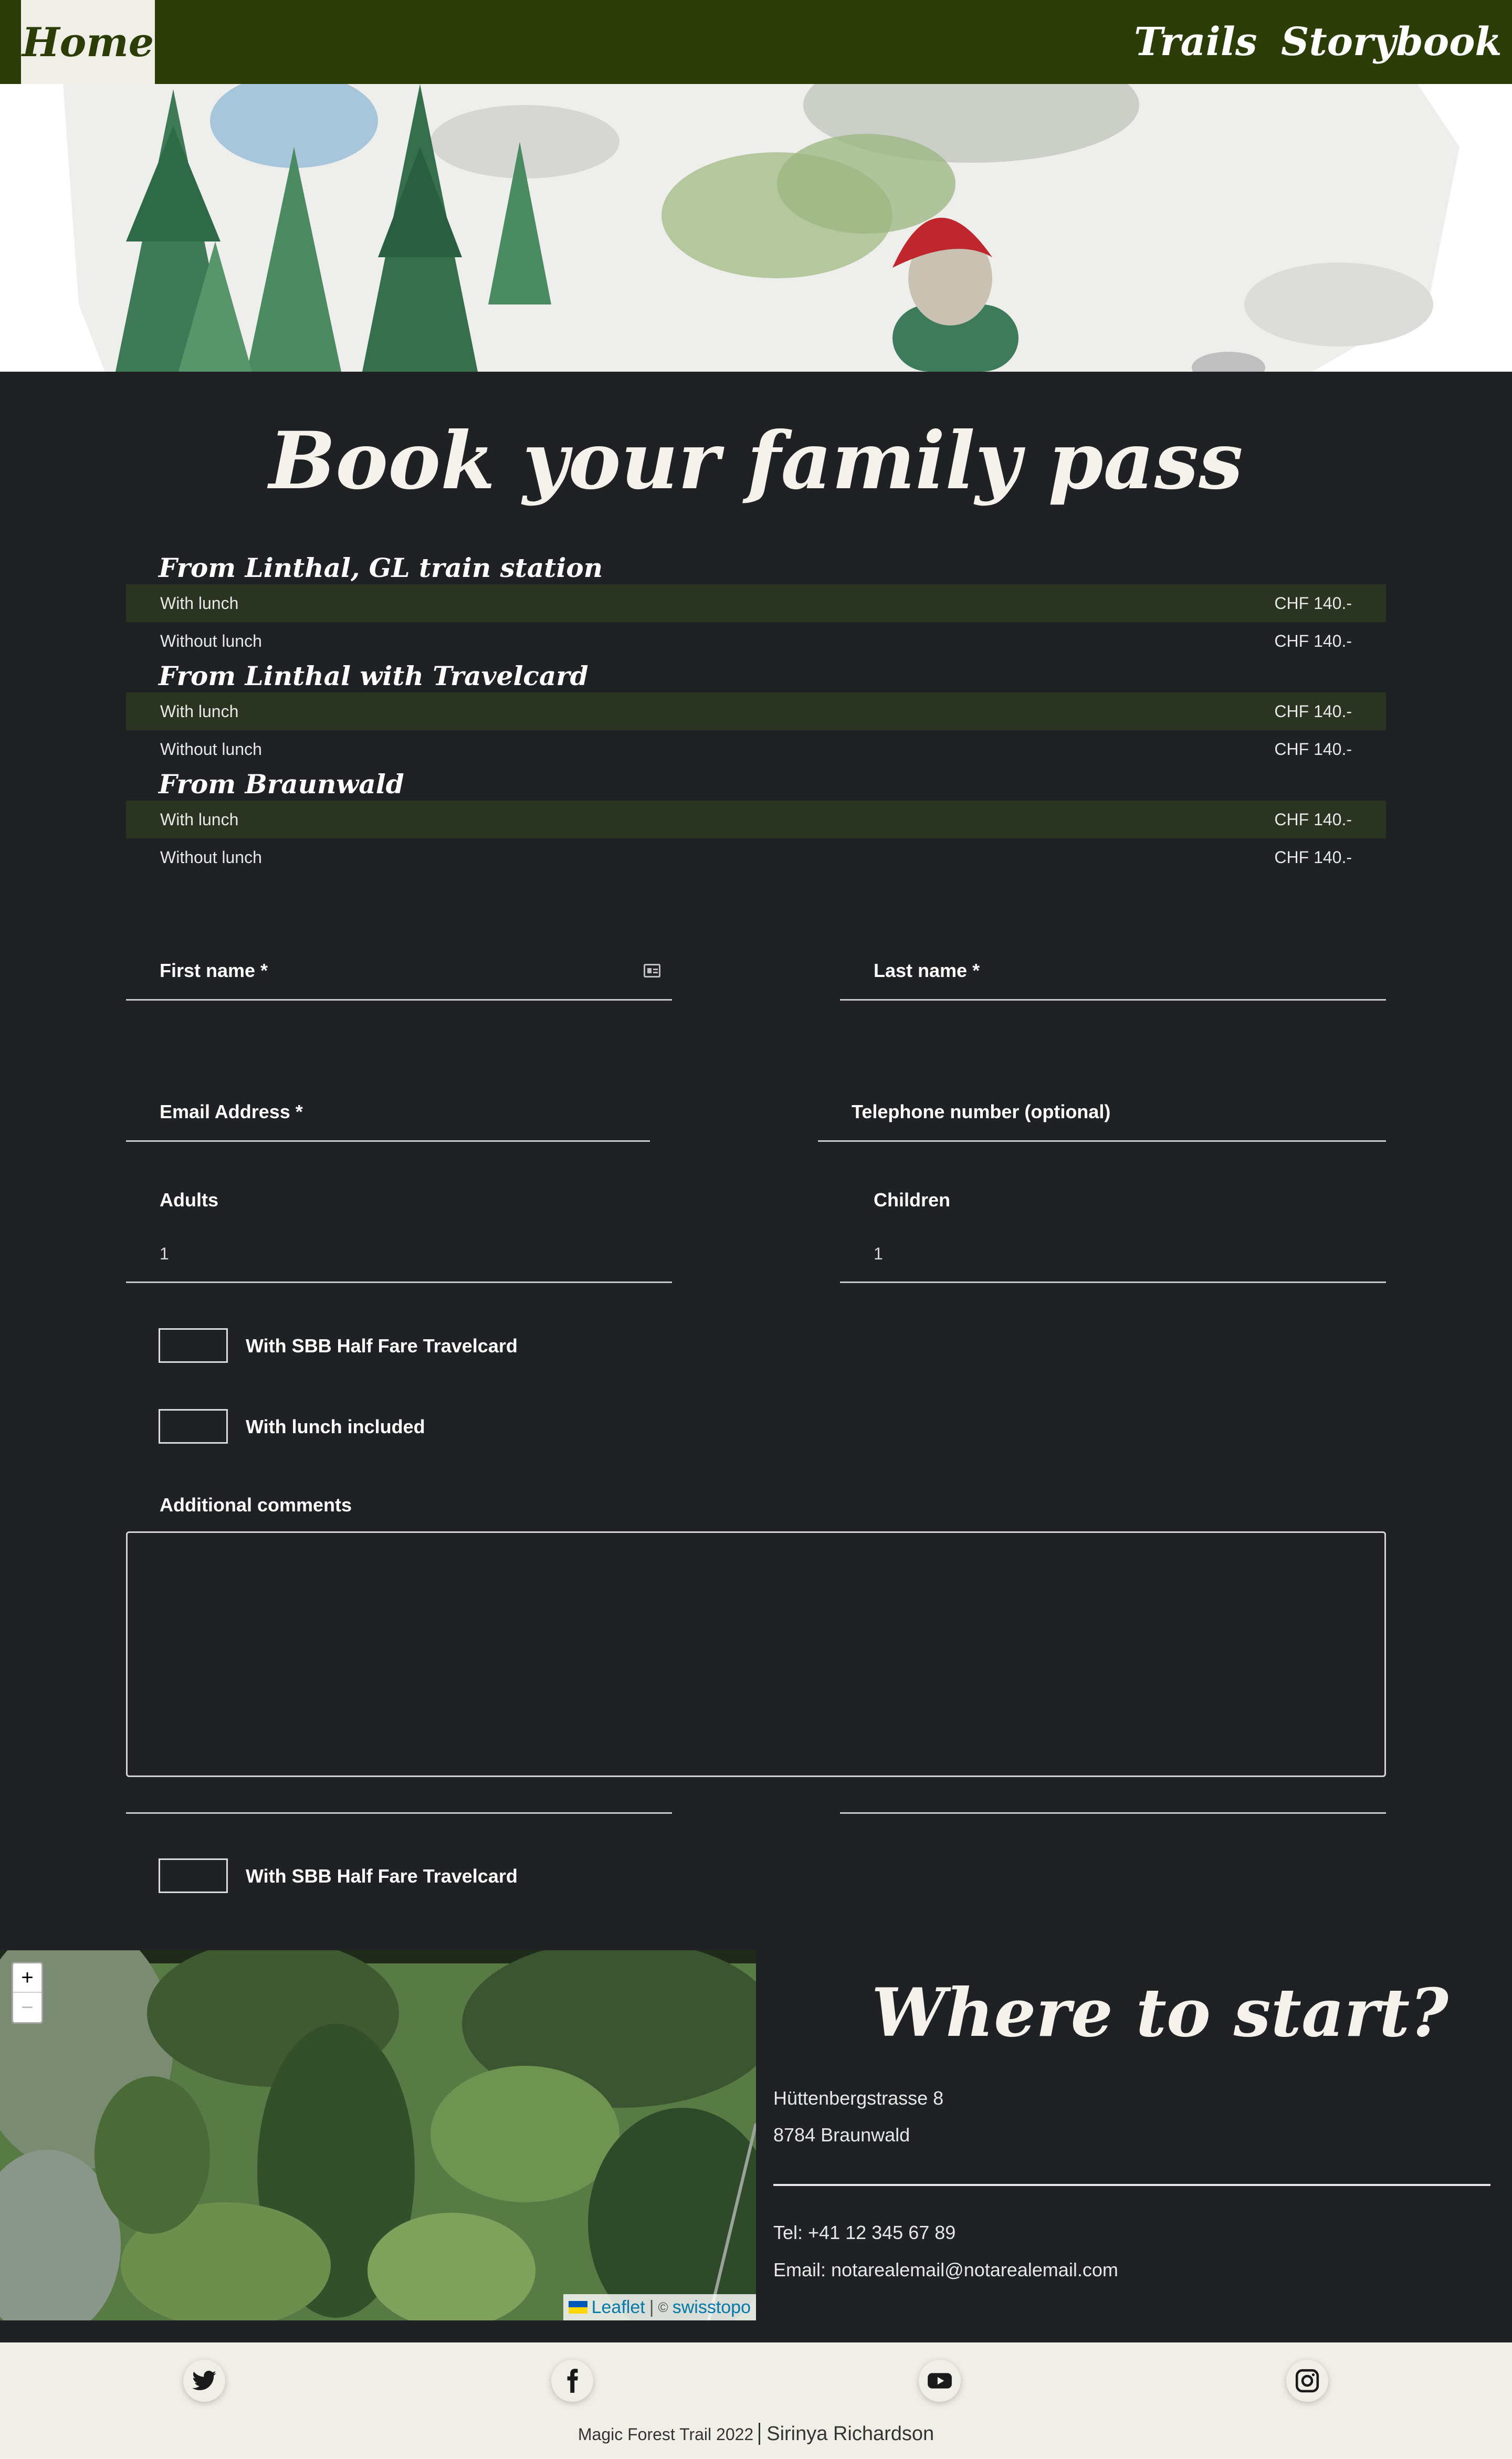 The height and width of the screenshot is (2459, 1512). I want to click on map: + − Leaflet | © swisstopo, so click(378, 2135).